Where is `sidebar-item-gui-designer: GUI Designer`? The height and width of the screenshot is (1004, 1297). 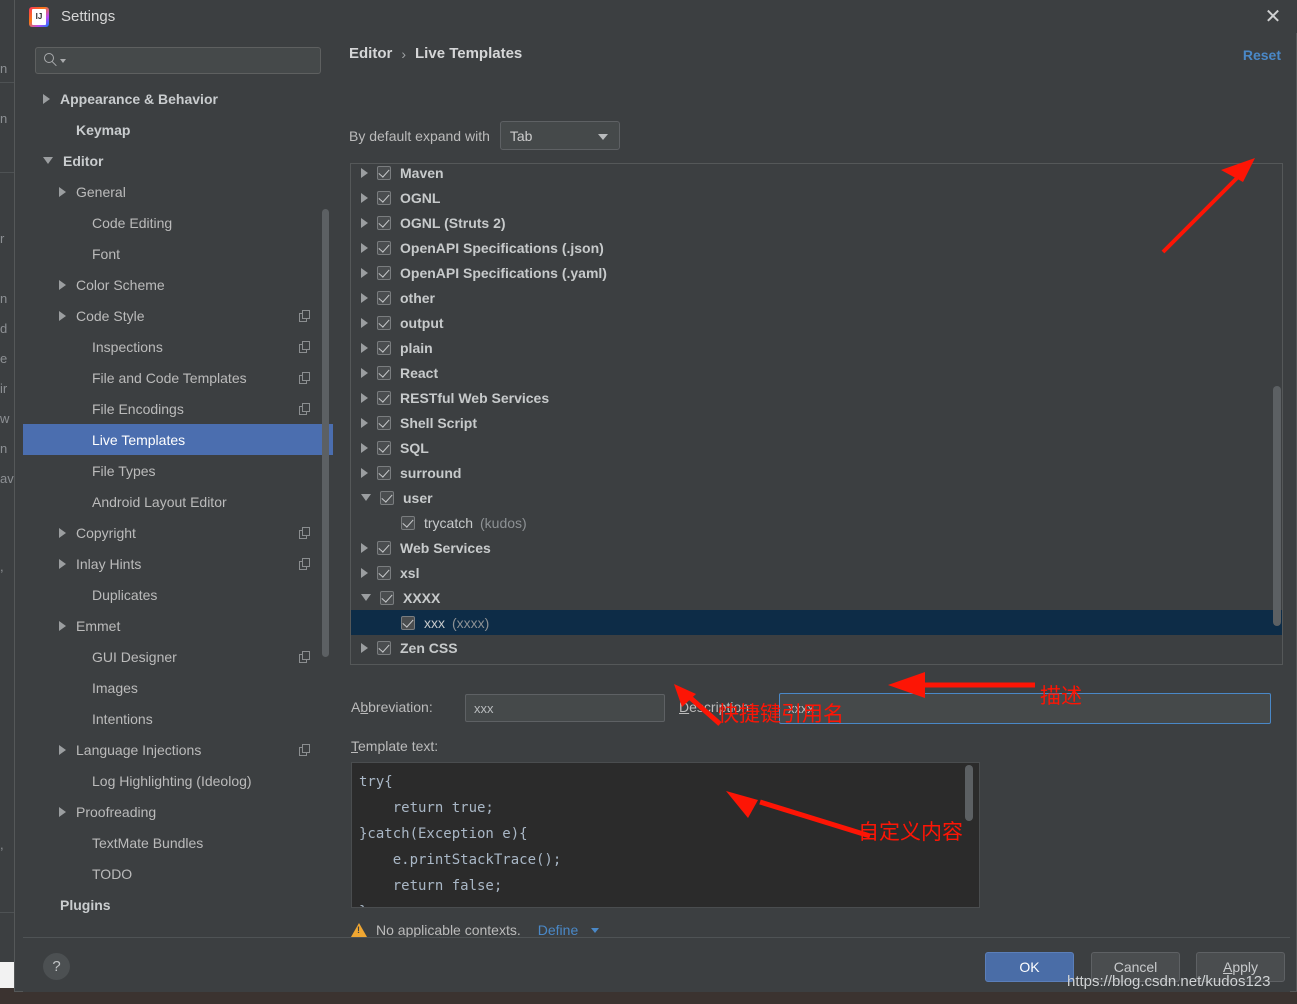 sidebar-item-gui-designer: GUI Designer is located at coordinates (178, 656).